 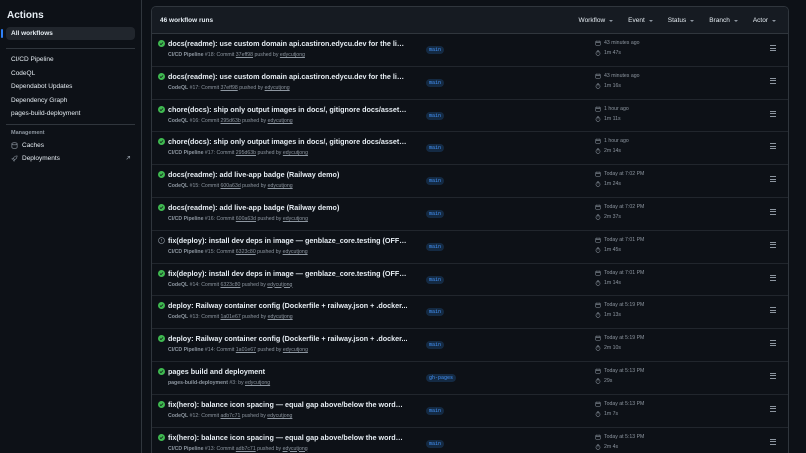 I want to click on external-link-icon, so click(x=127, y=158).